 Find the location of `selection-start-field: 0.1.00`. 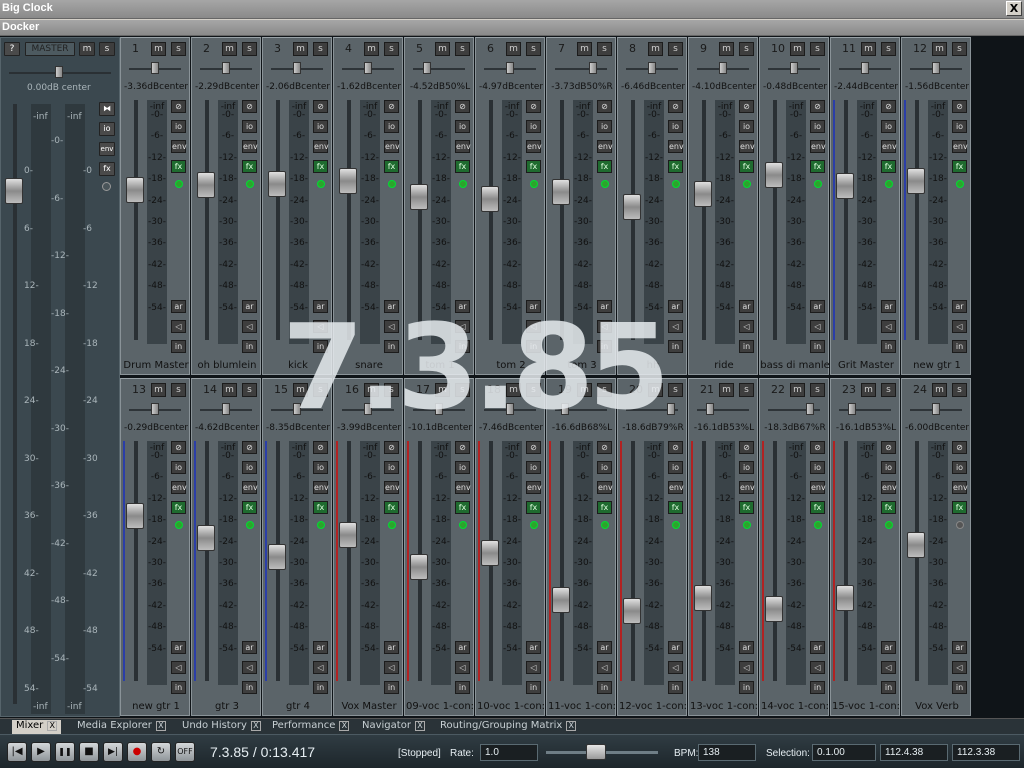

selection-start-field: 0.1.00 is located at coordinates (844, 752).